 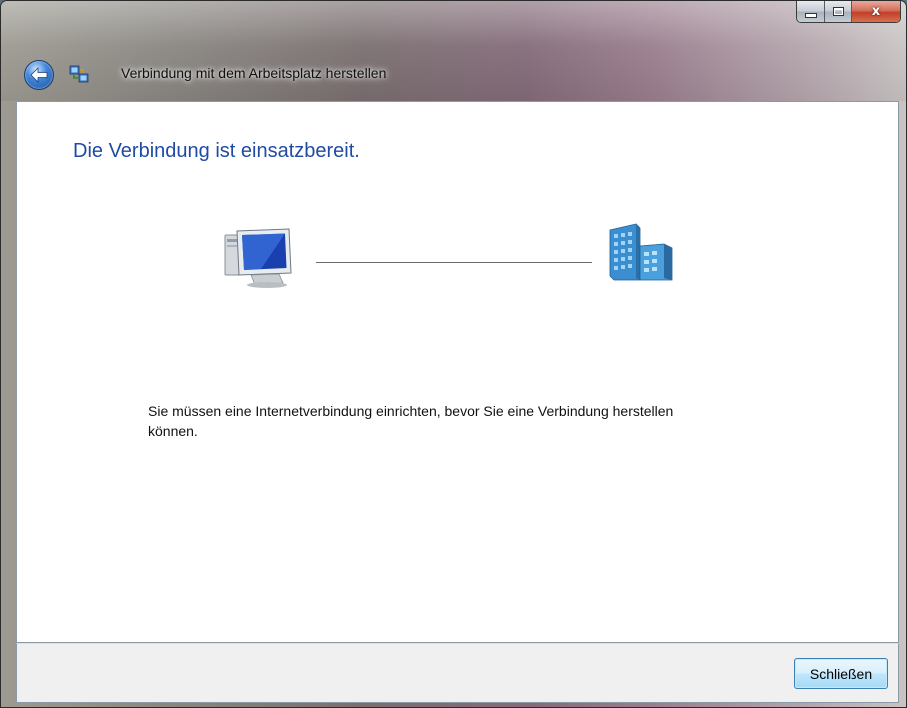 I want to click on close-icon: x, so click(x=876, y=11).